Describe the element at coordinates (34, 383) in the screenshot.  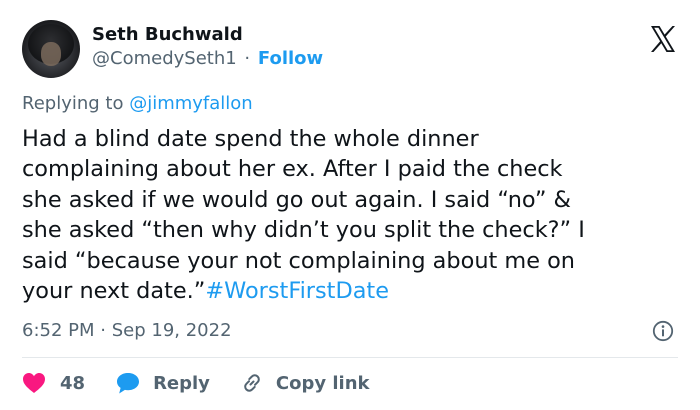
I see `heart-icon` at that location.